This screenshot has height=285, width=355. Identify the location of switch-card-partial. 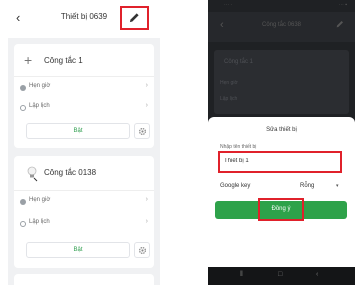
(84, 279).